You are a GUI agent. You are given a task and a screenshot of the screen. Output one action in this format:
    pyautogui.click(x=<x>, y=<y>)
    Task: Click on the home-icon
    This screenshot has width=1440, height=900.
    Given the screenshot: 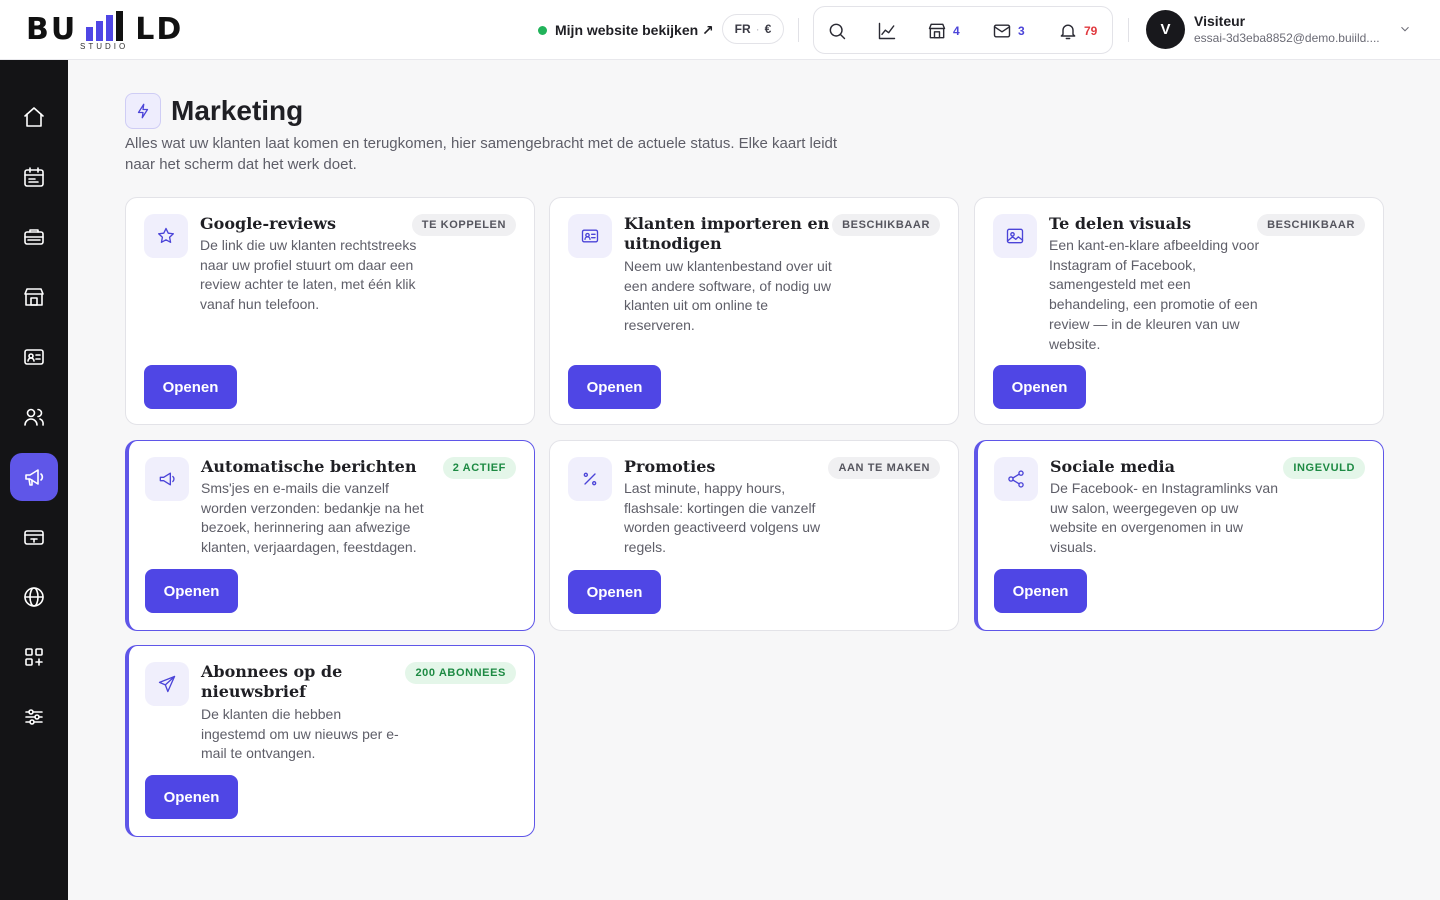 What is the action you would take?
    pyautogui.click(x=34, y=117)
    